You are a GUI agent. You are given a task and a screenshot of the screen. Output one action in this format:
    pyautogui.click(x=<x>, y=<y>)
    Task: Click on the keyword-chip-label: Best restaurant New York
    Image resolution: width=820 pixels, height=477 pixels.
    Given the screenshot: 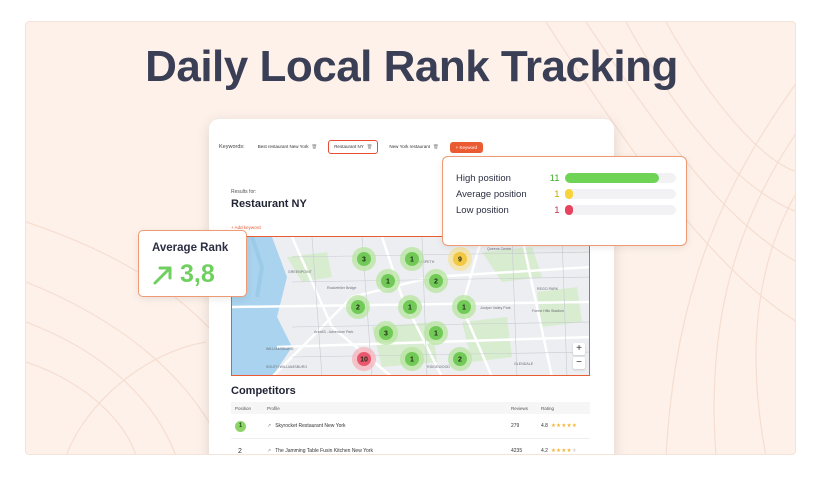 What is the action you would take?
    pyautogui.click(x=283, y=146)
    